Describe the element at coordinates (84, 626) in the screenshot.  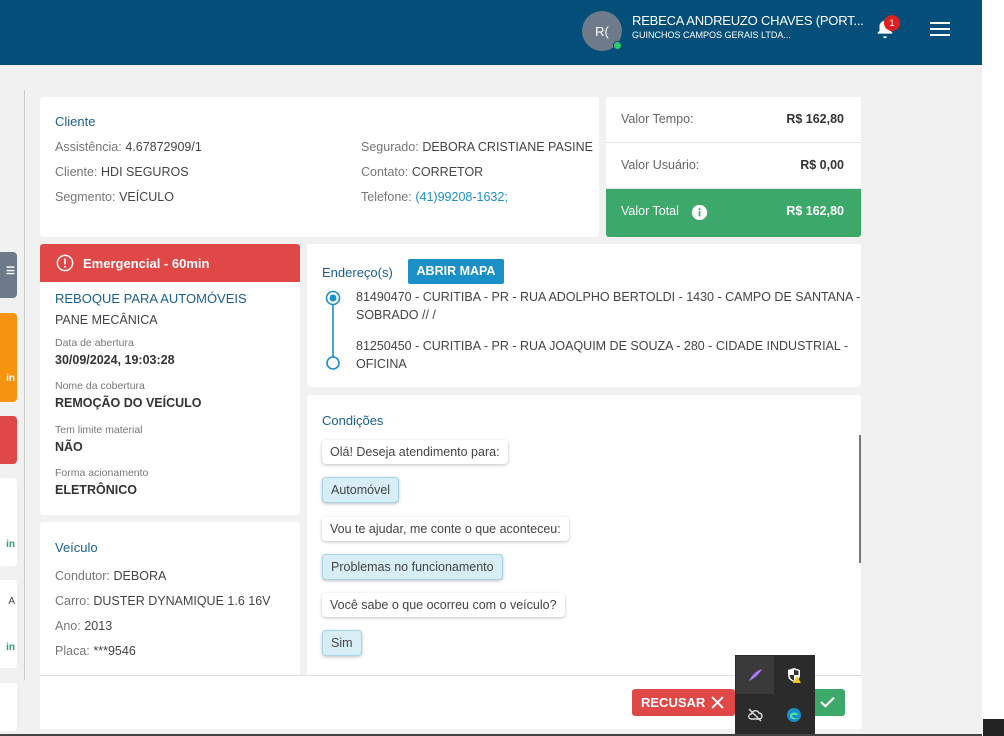
I see `ano-field: Ano: 2013` at that location.